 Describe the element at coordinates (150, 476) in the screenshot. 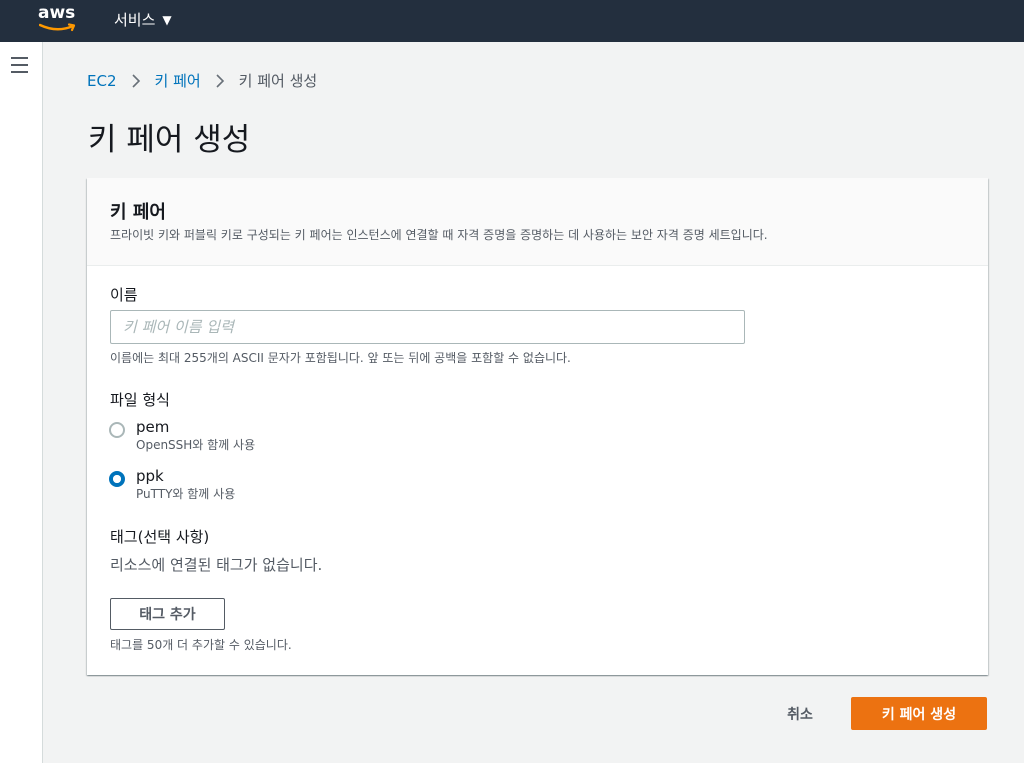

I see `radio-title-ppk: ppk` at that location.